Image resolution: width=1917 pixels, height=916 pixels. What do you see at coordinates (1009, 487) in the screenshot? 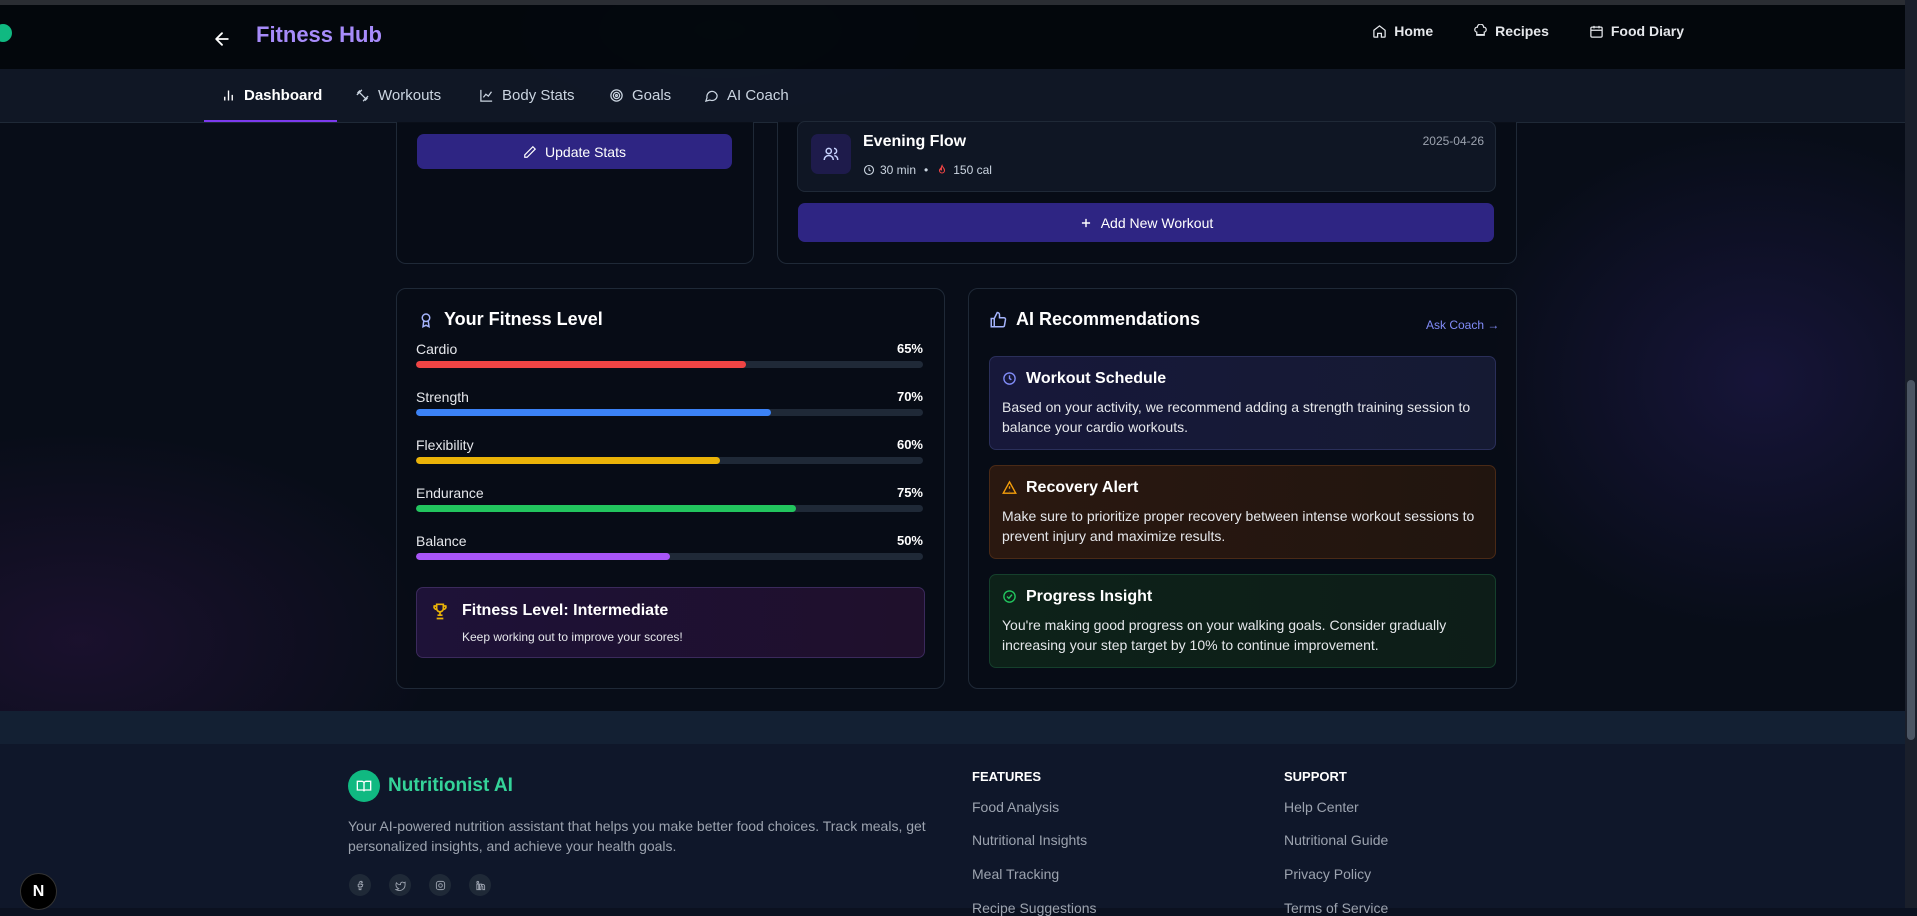
I see `warning-icon` at bounding box center [1009, 487].